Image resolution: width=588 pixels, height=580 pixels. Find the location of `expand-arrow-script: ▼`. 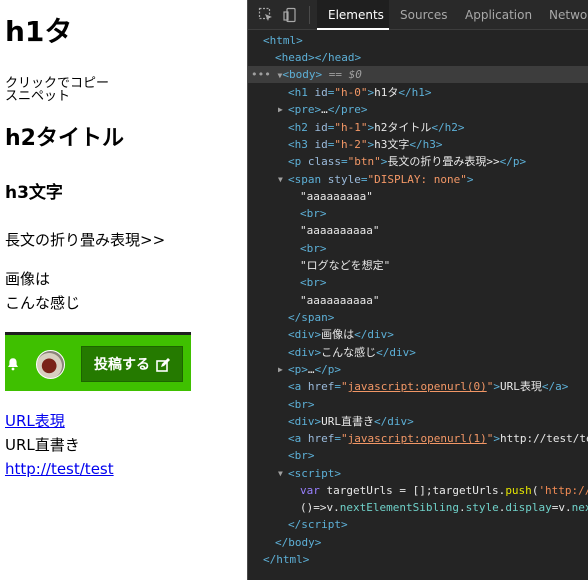

expand-arrow-script: ▼ is located at coordinates (280, 473).